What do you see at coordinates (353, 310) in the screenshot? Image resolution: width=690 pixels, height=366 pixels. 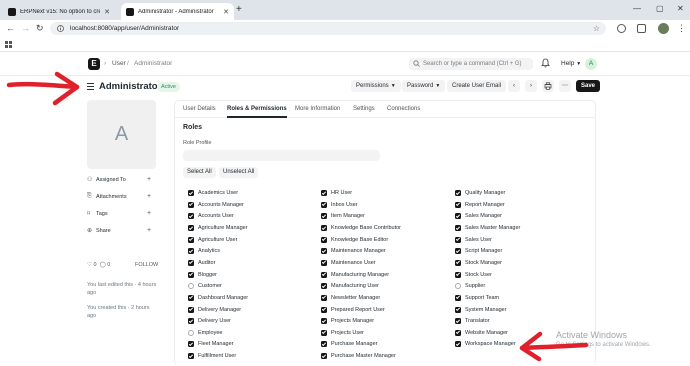 I see `role-checkbox-row: Prepared Report User` at bounding box center [353, 310].